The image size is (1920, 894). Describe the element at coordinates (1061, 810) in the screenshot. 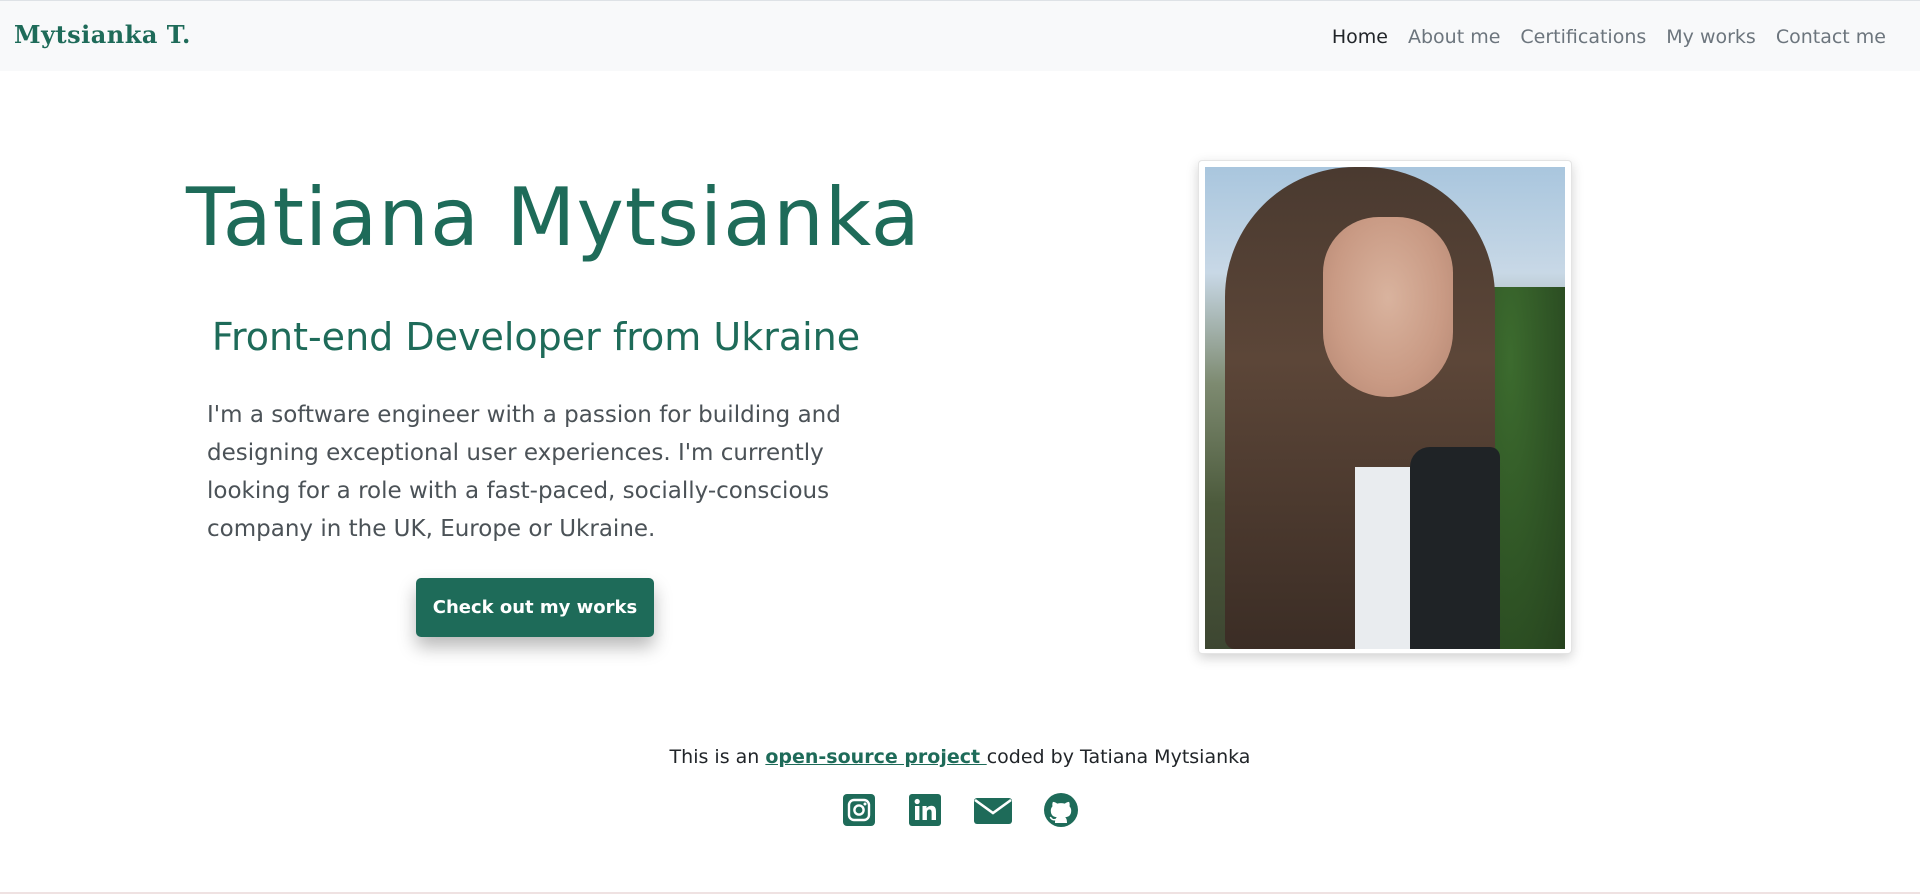

I see `github-icon` at that location.